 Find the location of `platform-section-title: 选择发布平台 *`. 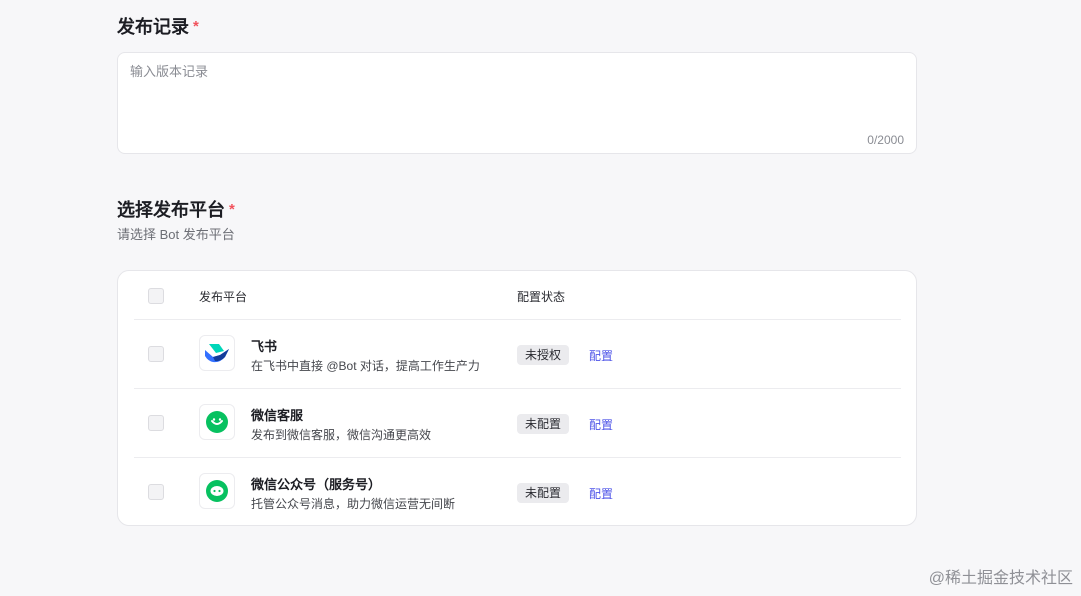

platform-section-title: 选择发布平台 * is located at coordinates (176, 209).